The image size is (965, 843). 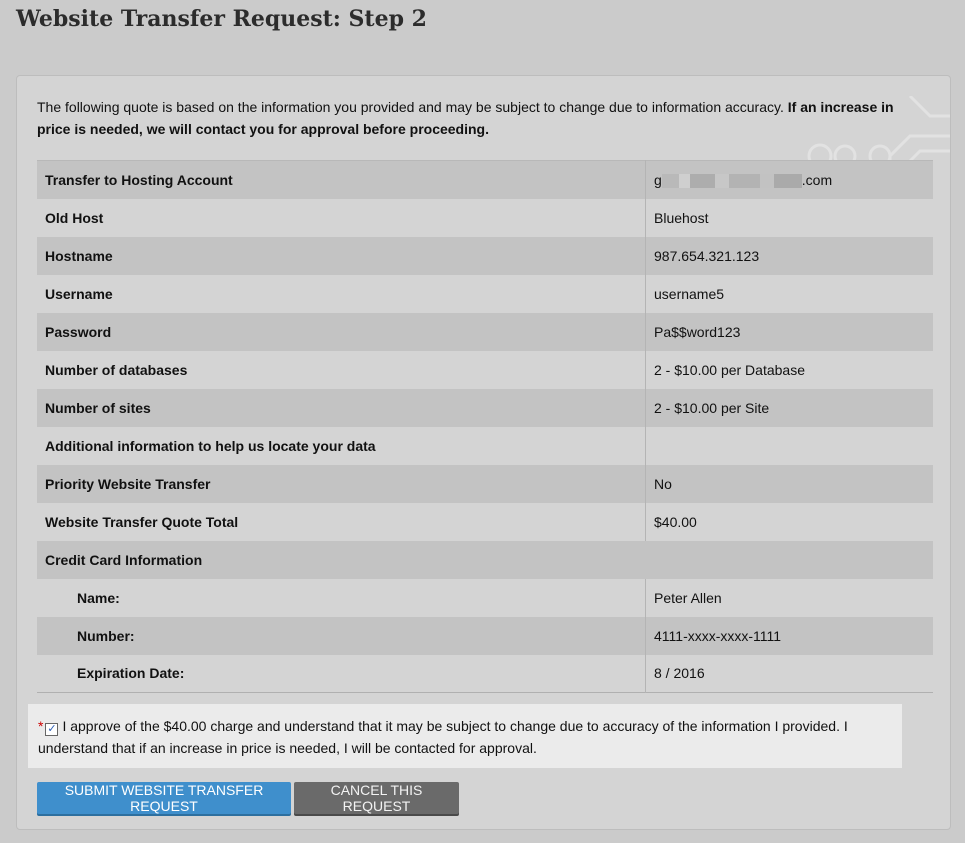 What do you see at coordinates (663, 483) in the screenshot?
I see `row-value: No` at bounding box center [663, 483].